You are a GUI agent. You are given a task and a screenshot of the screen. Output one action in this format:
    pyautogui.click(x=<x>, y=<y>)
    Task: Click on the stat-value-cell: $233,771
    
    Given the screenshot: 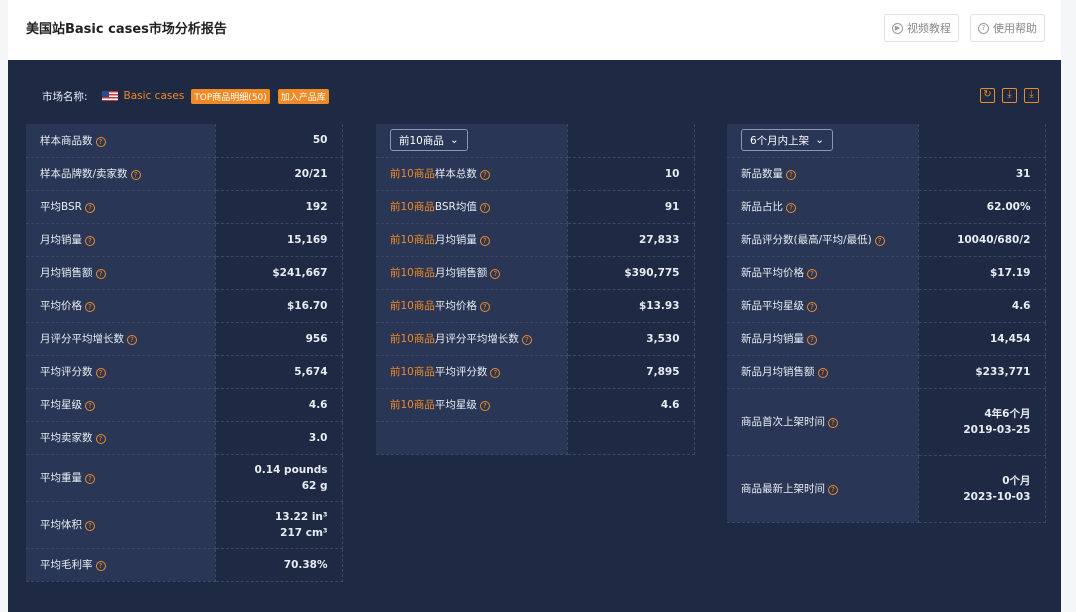 What is the action you would take?
    pyautogui.click(x=982, y=372)
    